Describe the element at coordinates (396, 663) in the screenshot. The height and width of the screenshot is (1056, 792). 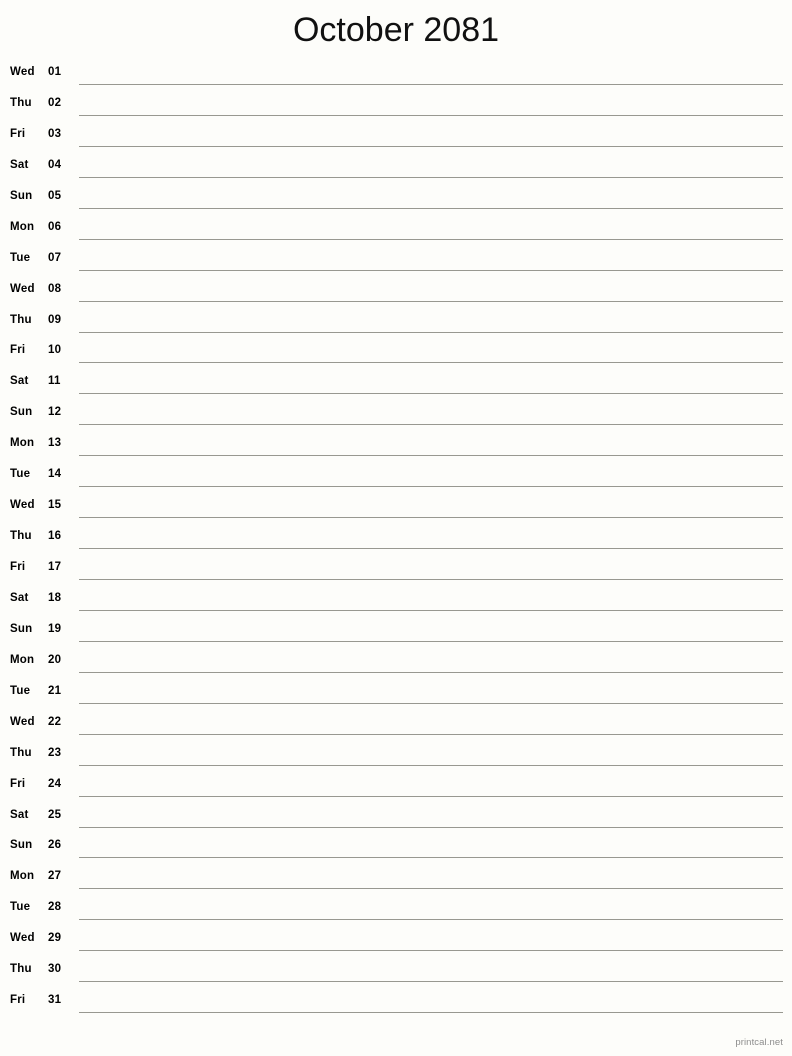
I see `day-row: Mon 20` at that location.